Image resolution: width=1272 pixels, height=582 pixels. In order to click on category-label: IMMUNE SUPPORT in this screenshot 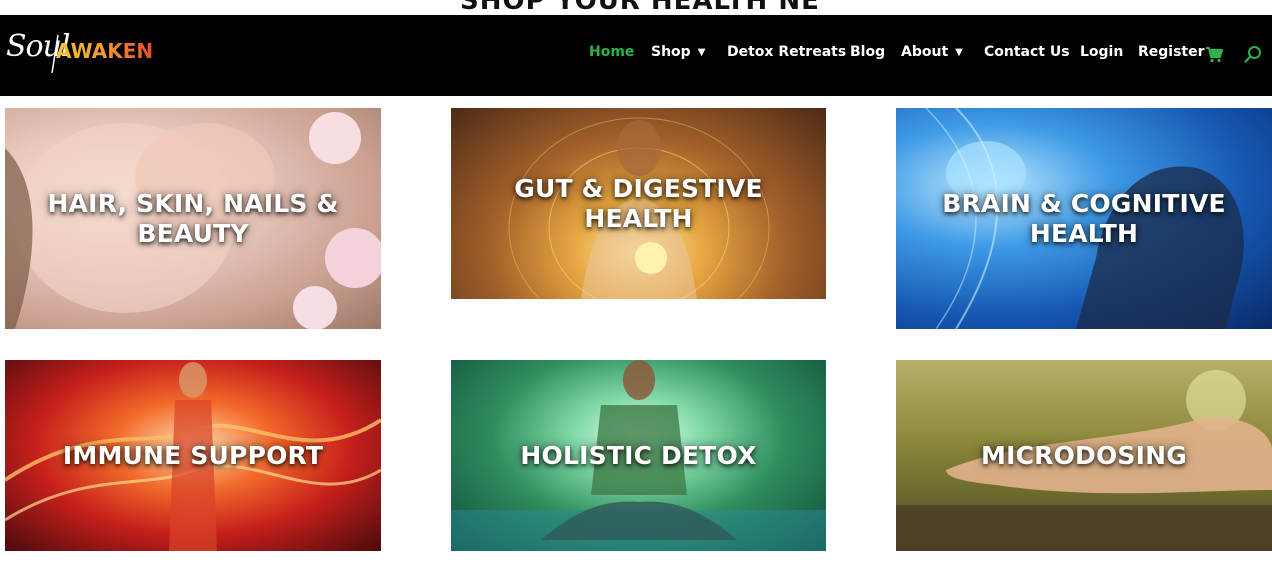, I will do `click(193, 455)`.